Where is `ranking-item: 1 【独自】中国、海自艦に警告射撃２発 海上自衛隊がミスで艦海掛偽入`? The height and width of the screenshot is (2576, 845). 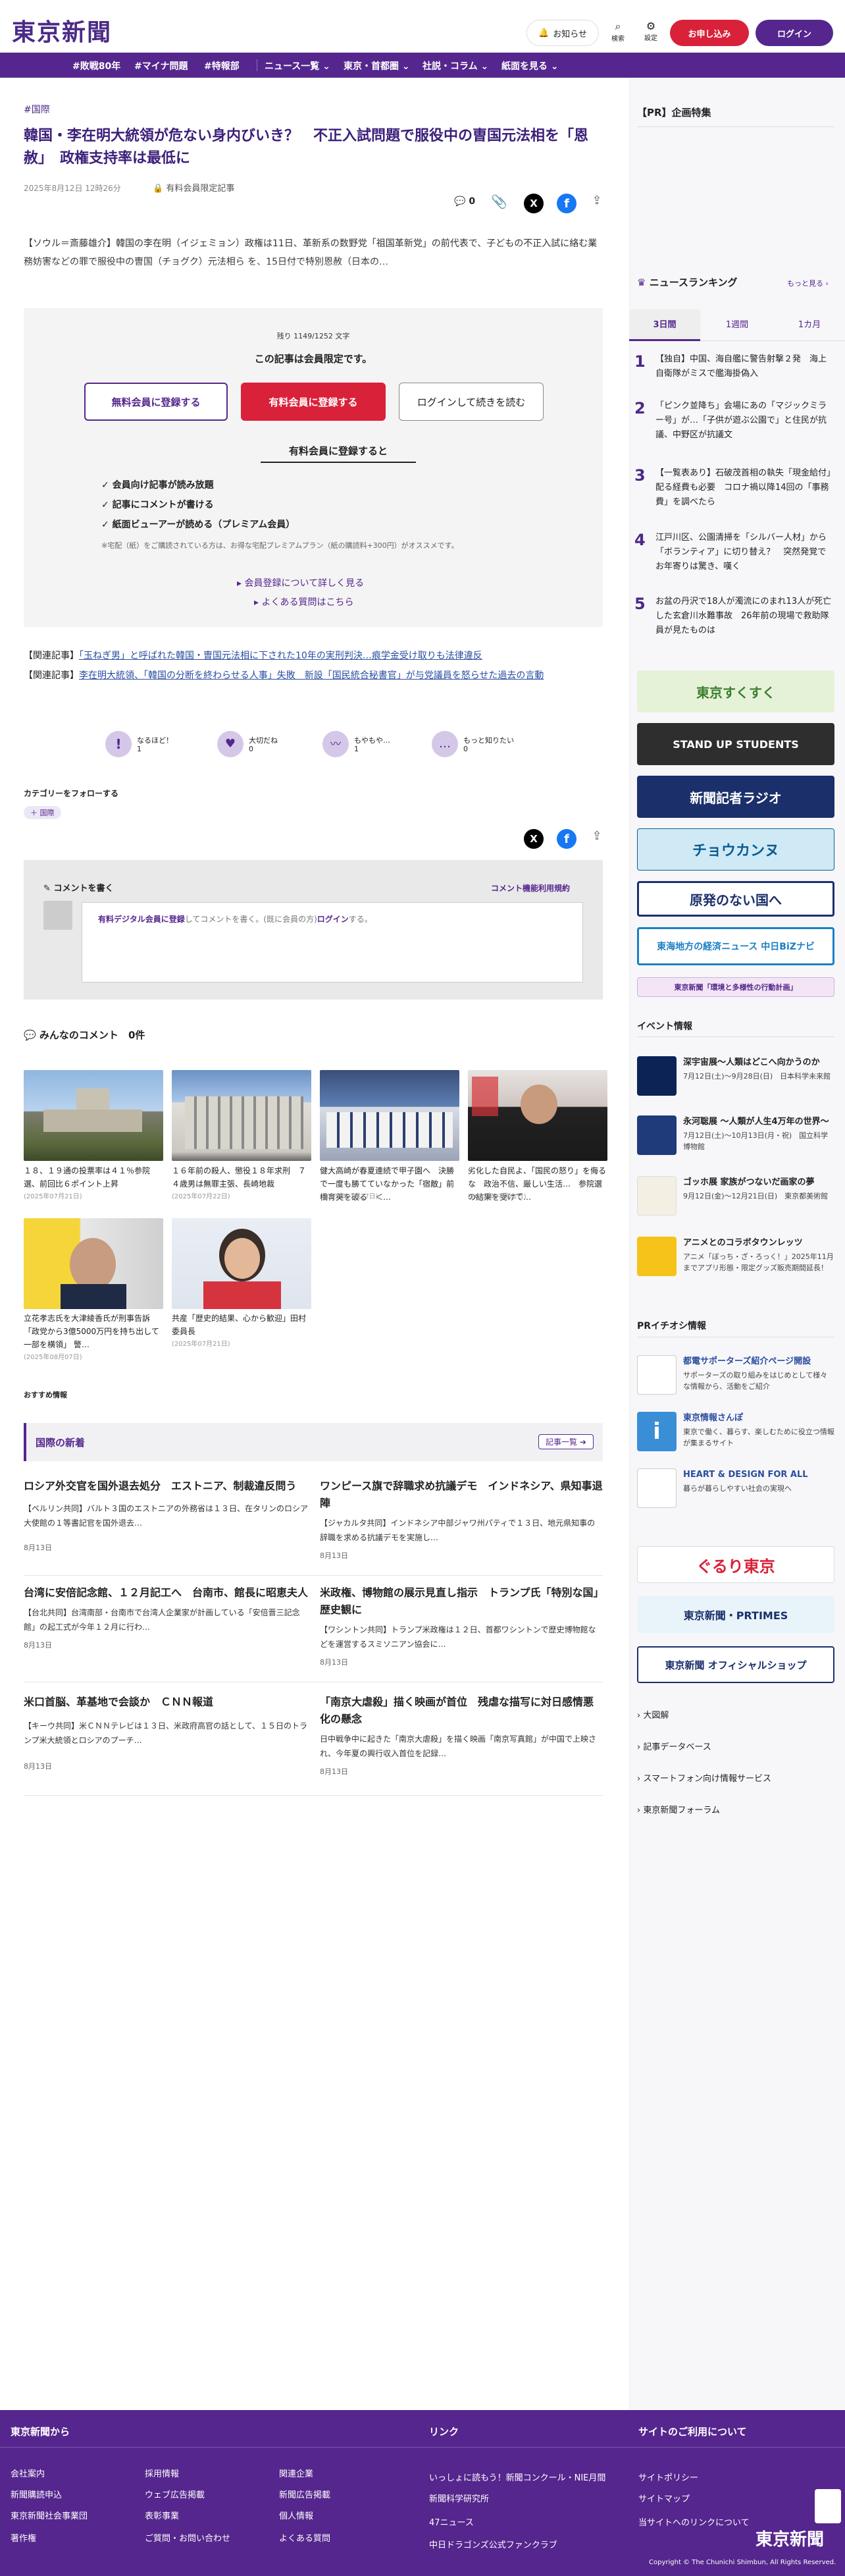
ranking-item: 1 【独自】中国、海自艦に警告射撃２発 海上自衛隊がミスで艦海掛偽入 is located at coordinates (733, 375).